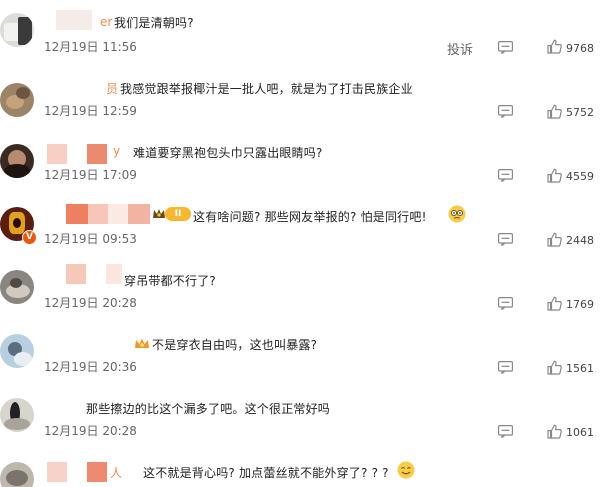 This screenshot has width=613, height=487. I want to click on comment-text: 那些擦边的比这个漏多了吧。这个很正常好吗, so click(208, 409).